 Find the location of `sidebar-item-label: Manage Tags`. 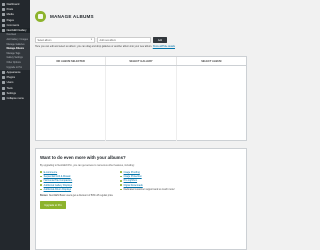

sidebar-item-label: Manage Tags is located at coordinates (13, 53).